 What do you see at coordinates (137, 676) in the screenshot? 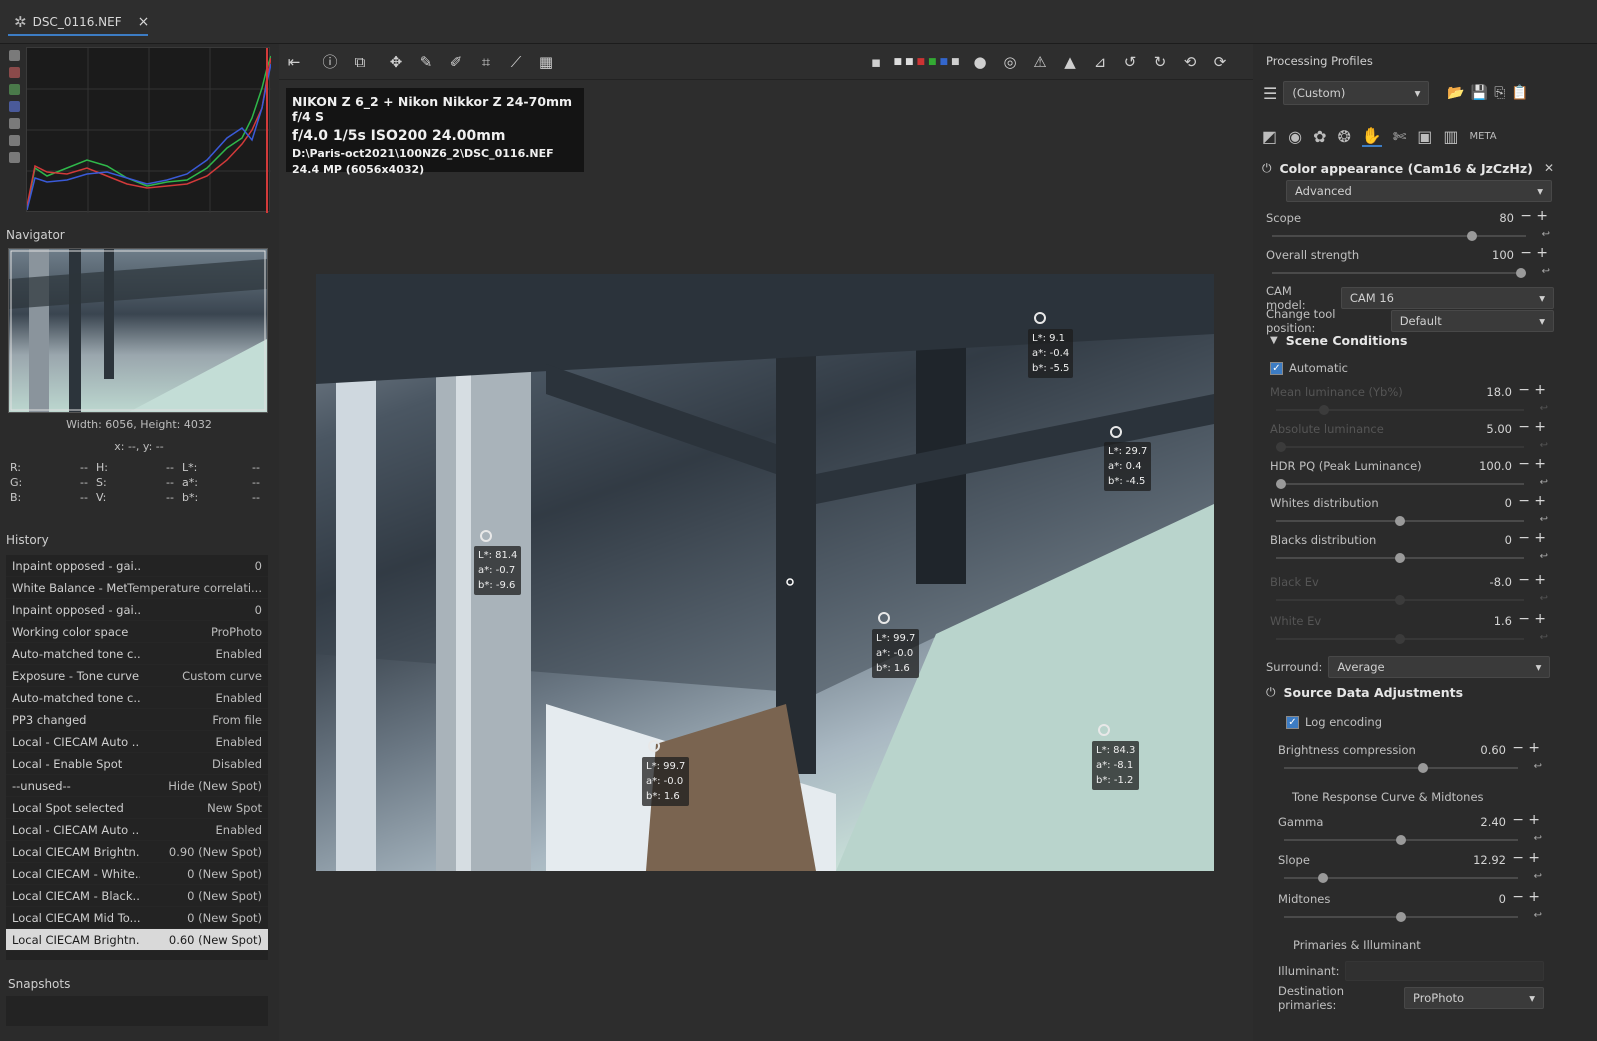
I see `history-row: Exposure - Tone curve 1 Custom curve` at bounding box center [137, 676].